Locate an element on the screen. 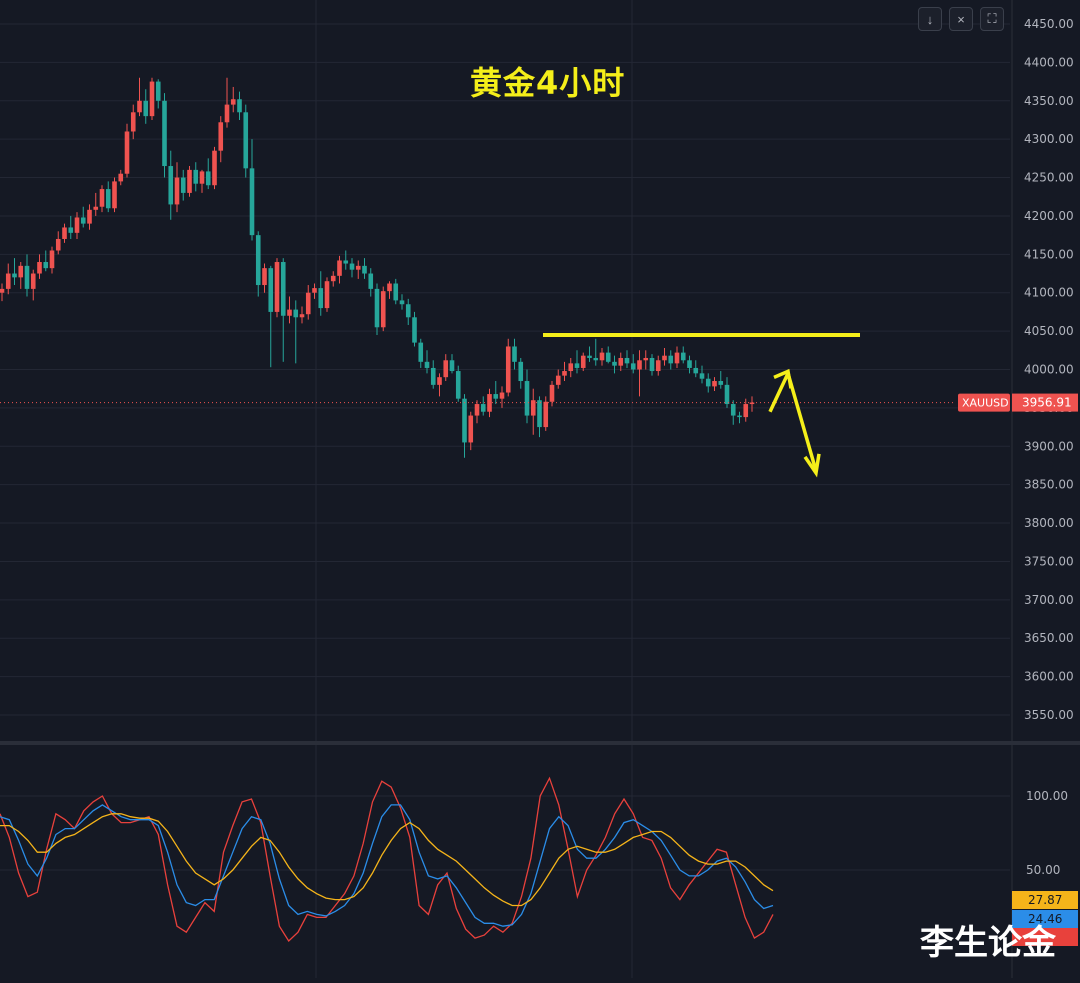  y-tick-label: 3800.00 is located at coordinates (1049, 523).